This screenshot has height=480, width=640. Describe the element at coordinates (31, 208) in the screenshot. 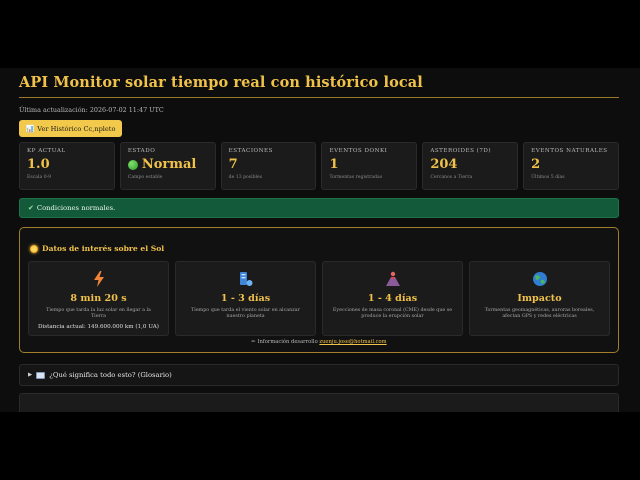

I see `check-icon: ✔` at that location.